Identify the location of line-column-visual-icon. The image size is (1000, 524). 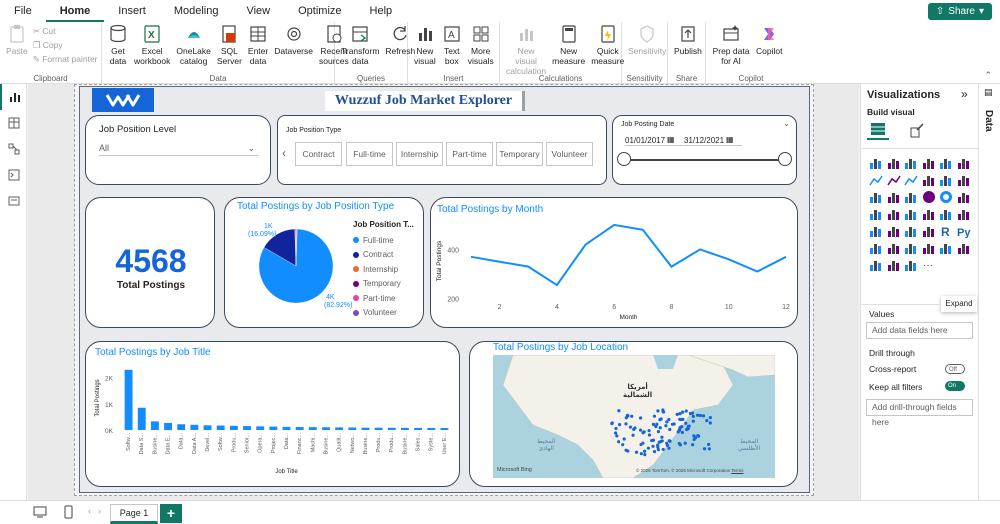
(929, 180).